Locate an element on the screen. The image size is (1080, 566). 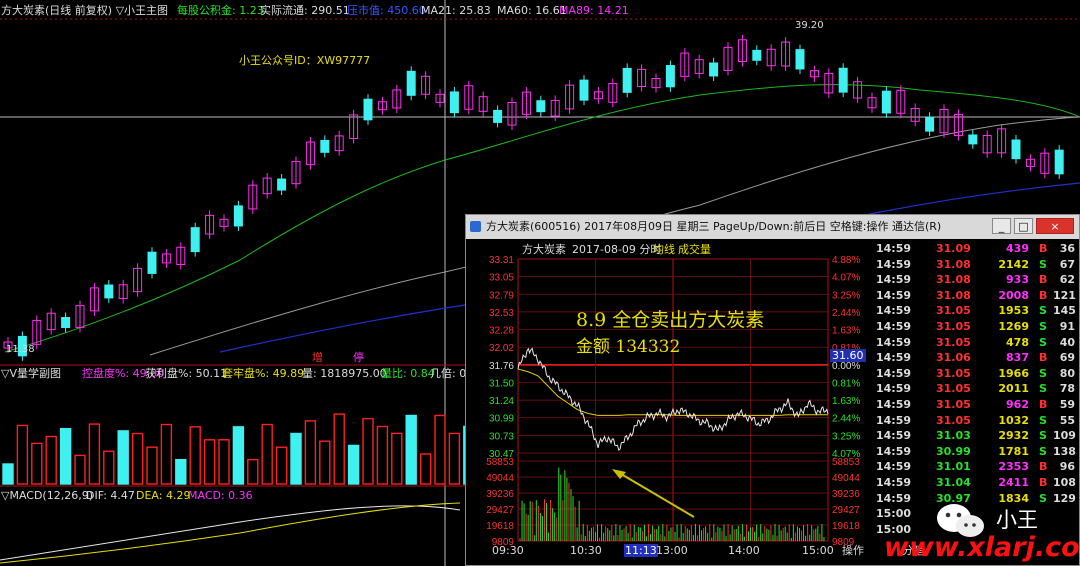
pct-tick-label: 4.88% is located at coordinates (846, 260).